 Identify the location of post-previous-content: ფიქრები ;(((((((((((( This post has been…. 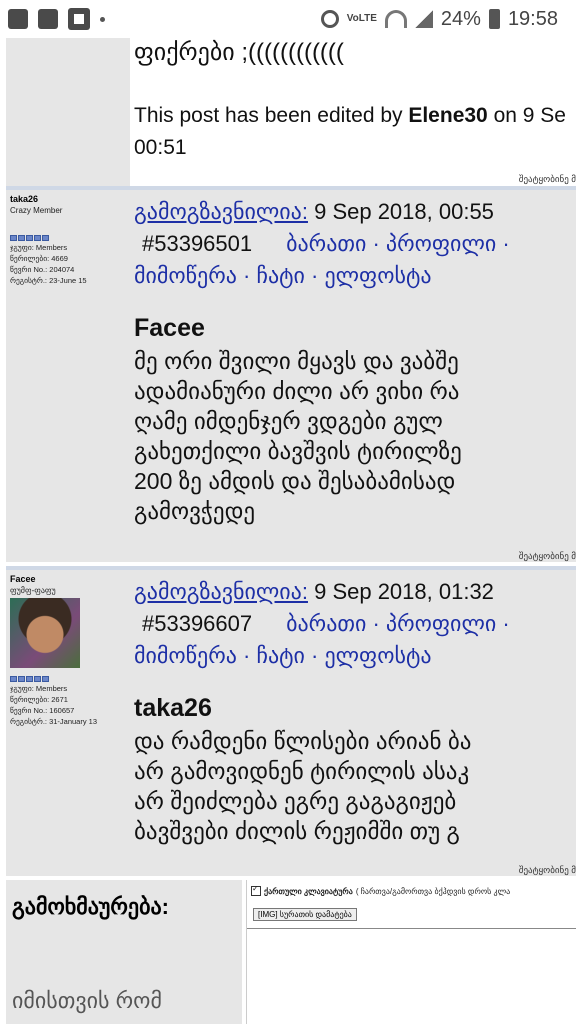
(353, 113).